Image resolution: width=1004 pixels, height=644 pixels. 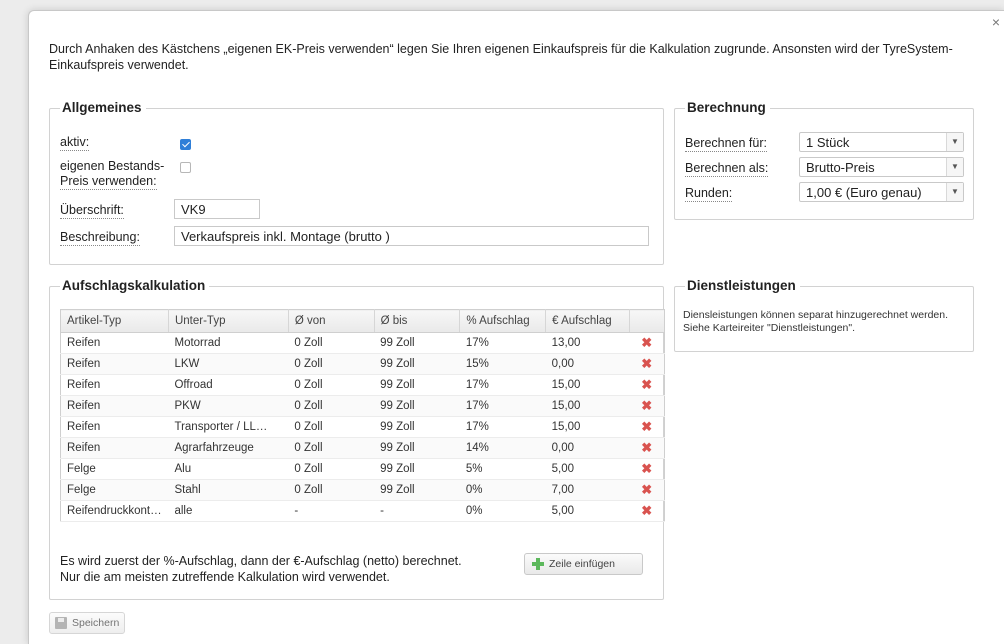 I want to click on ueberschrift-label: Überschrift:, so click(x=92, y=211).